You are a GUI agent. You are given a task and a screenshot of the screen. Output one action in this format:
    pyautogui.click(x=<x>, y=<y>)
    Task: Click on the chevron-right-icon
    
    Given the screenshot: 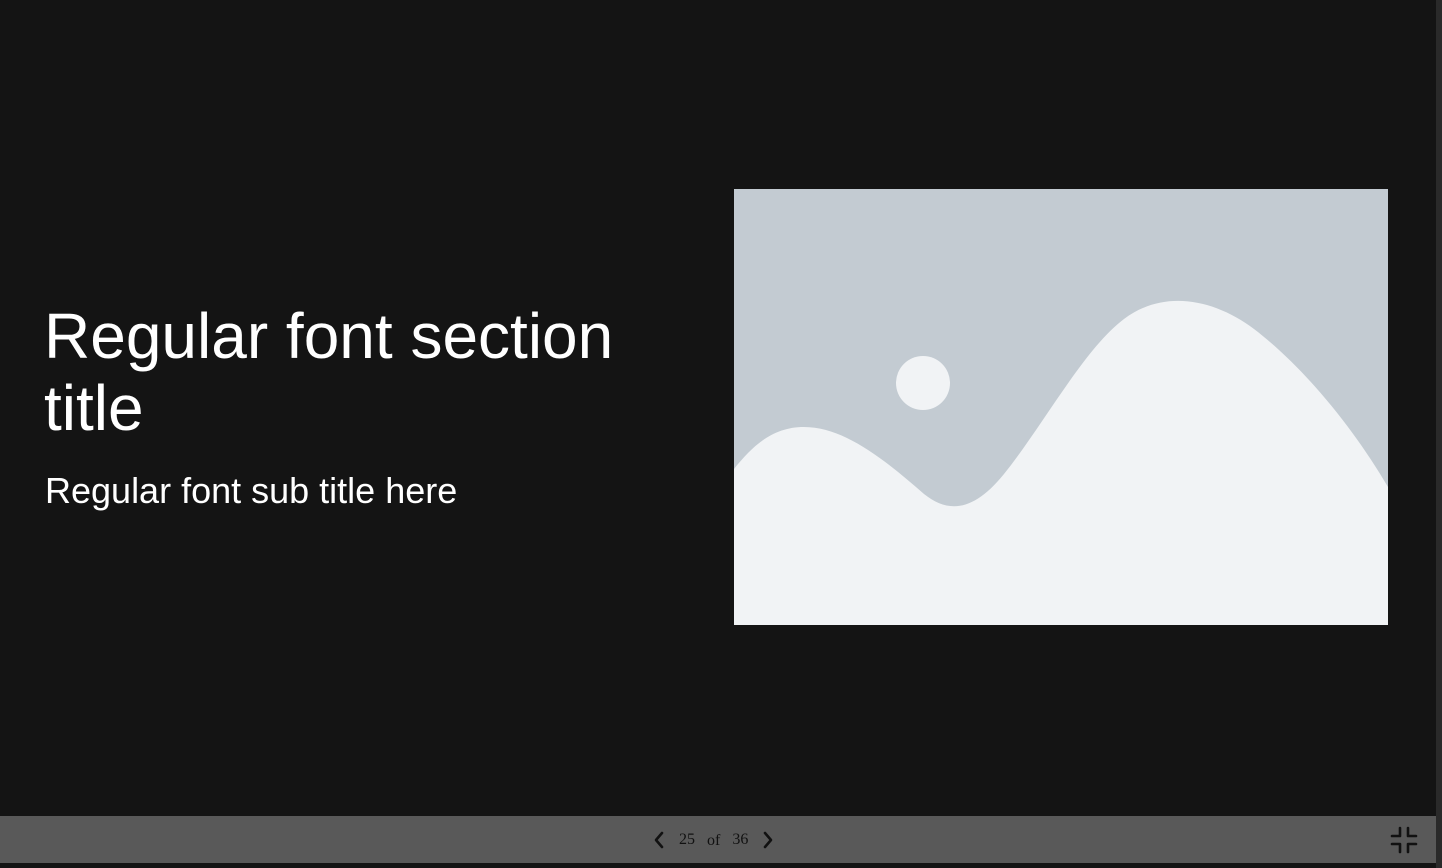 What is the action you would take?
    pyautogui.click(x=768, y=839)
    